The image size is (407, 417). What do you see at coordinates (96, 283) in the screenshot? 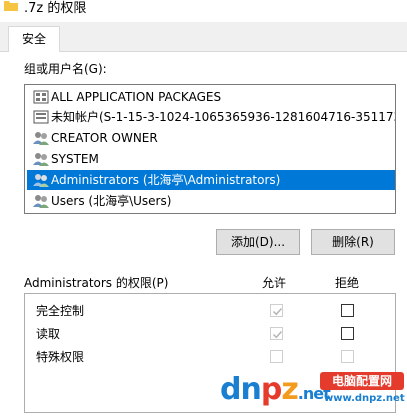
I see `permissions-header: Administrators 的权限(P)` at bounding box center [96, 283].